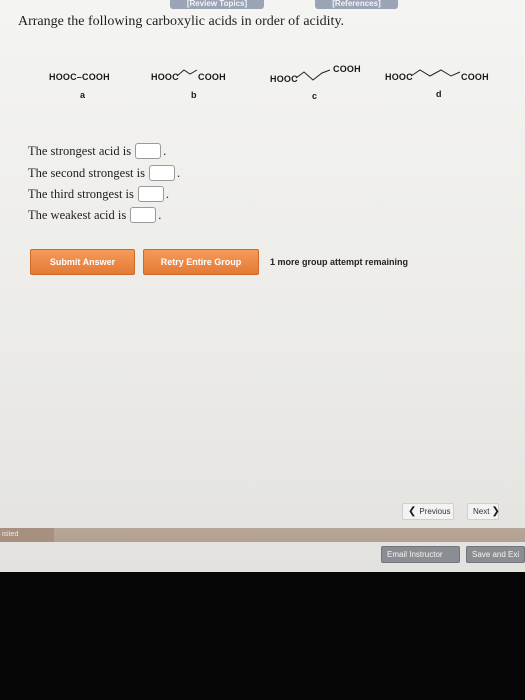 This screenshot has width=525, height=700. I want to click on answer-label: The strongest acid is, so click(80, 150).